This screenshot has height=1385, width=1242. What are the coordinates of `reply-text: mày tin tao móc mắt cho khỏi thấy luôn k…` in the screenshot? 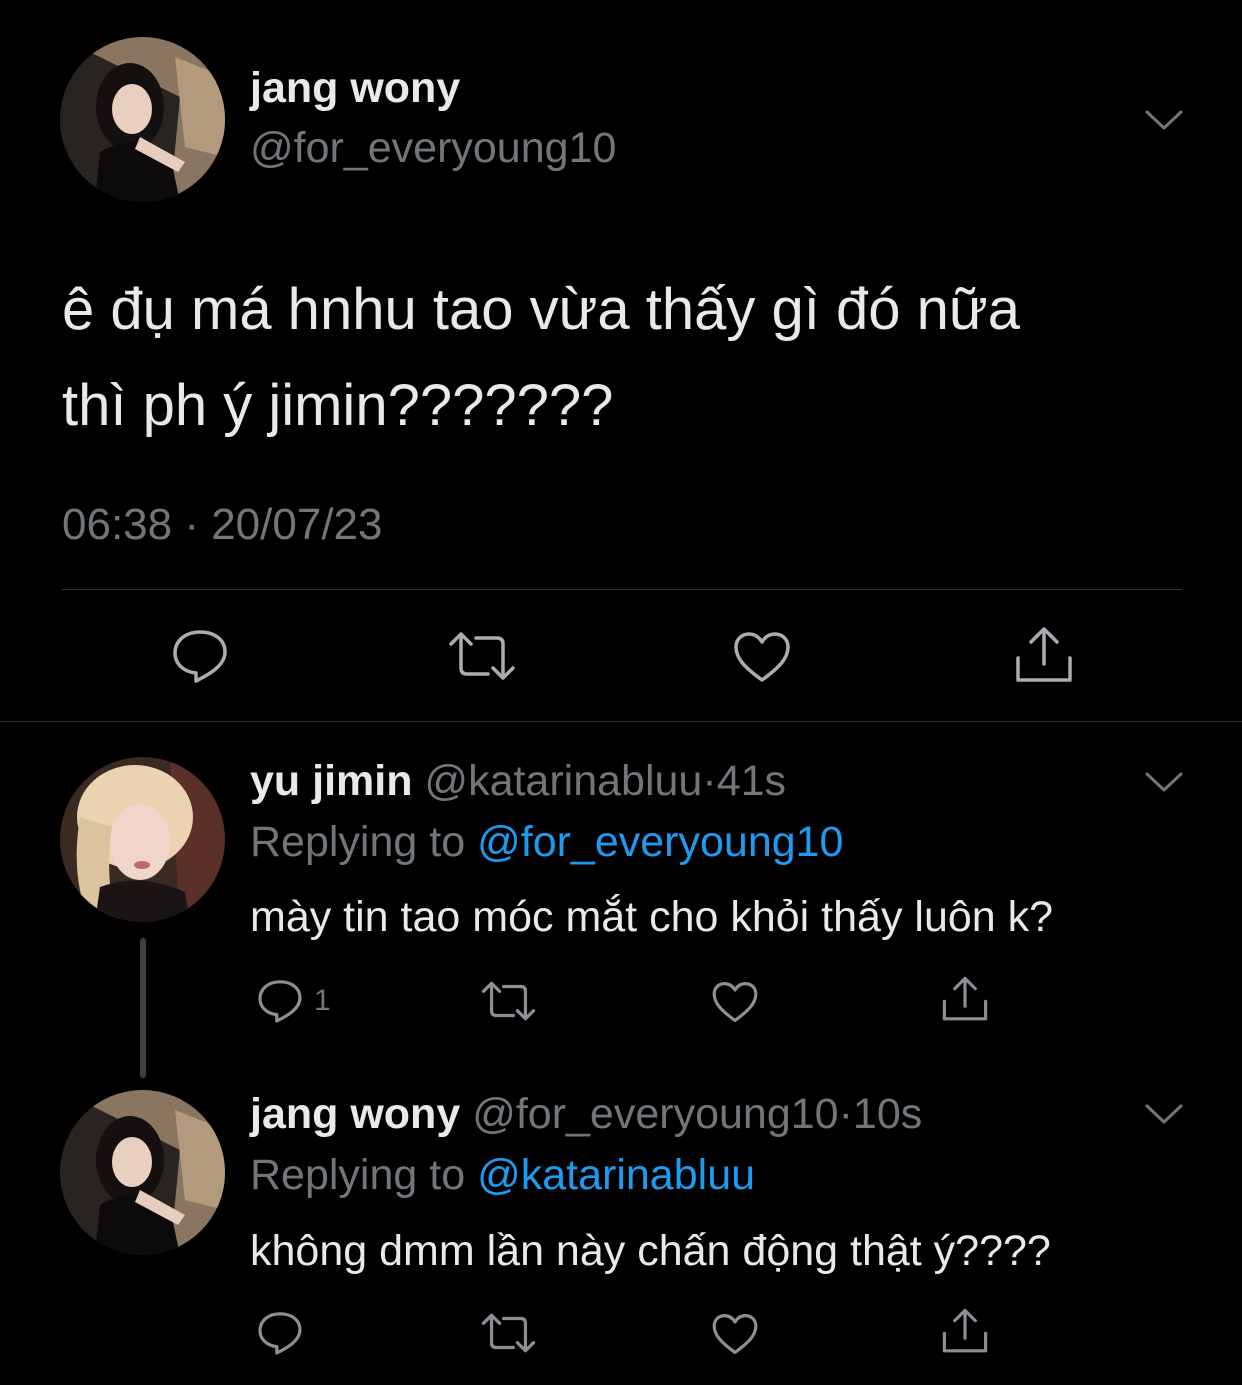 It's located at (652, 917).